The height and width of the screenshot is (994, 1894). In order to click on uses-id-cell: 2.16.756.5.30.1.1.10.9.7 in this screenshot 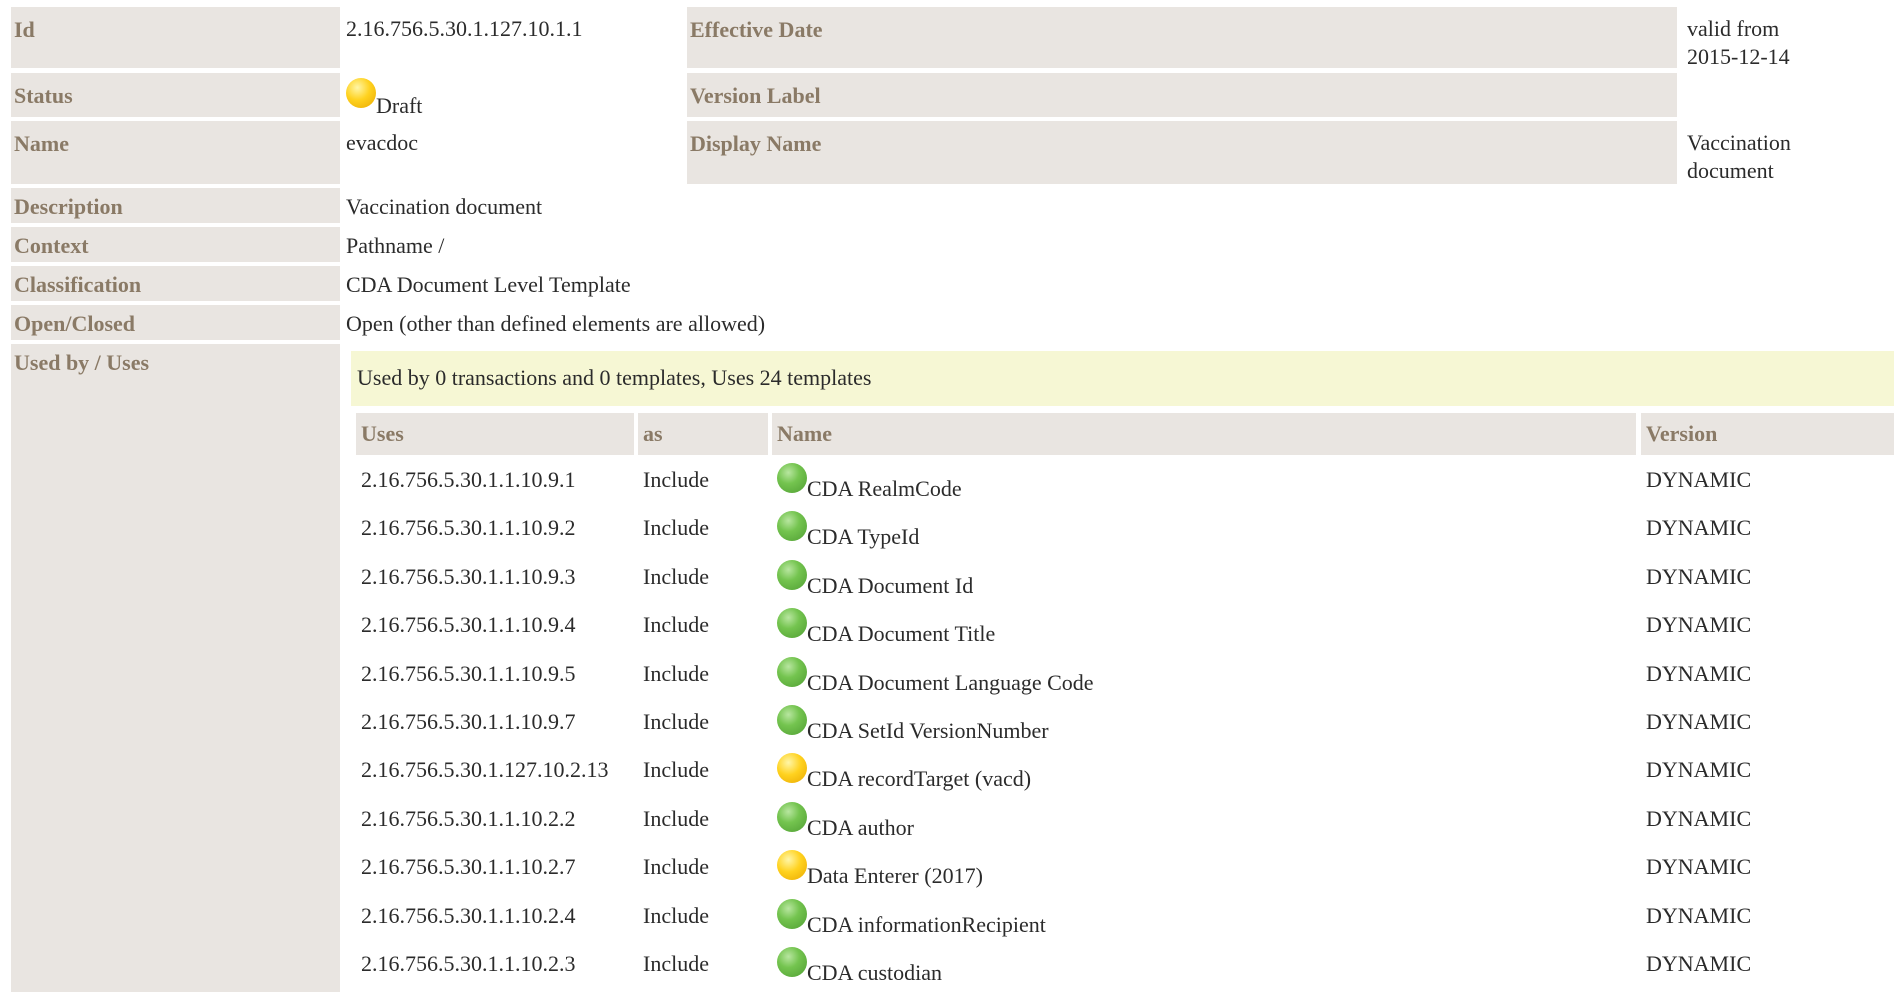, I will do `click(468, 722)`.